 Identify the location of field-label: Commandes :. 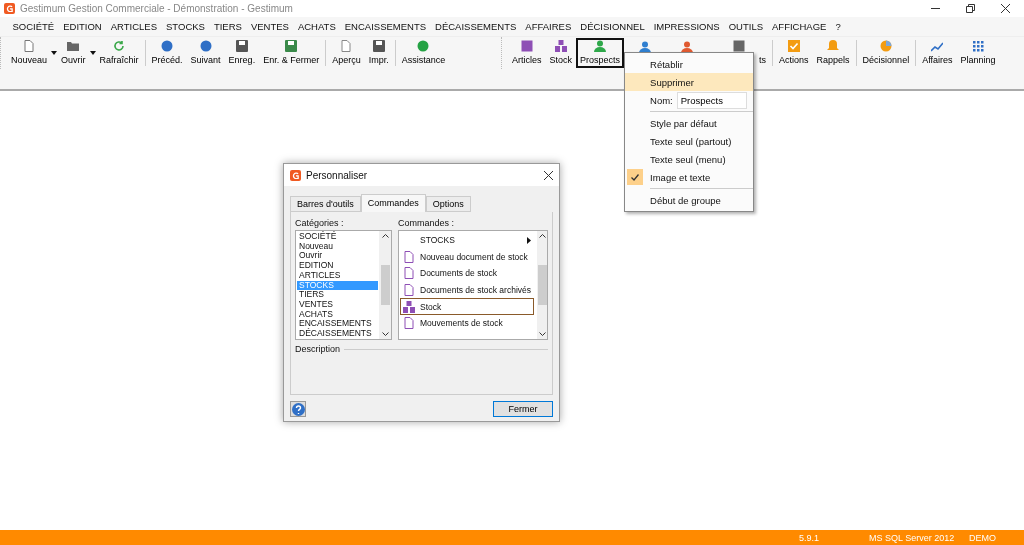
(427, 223).